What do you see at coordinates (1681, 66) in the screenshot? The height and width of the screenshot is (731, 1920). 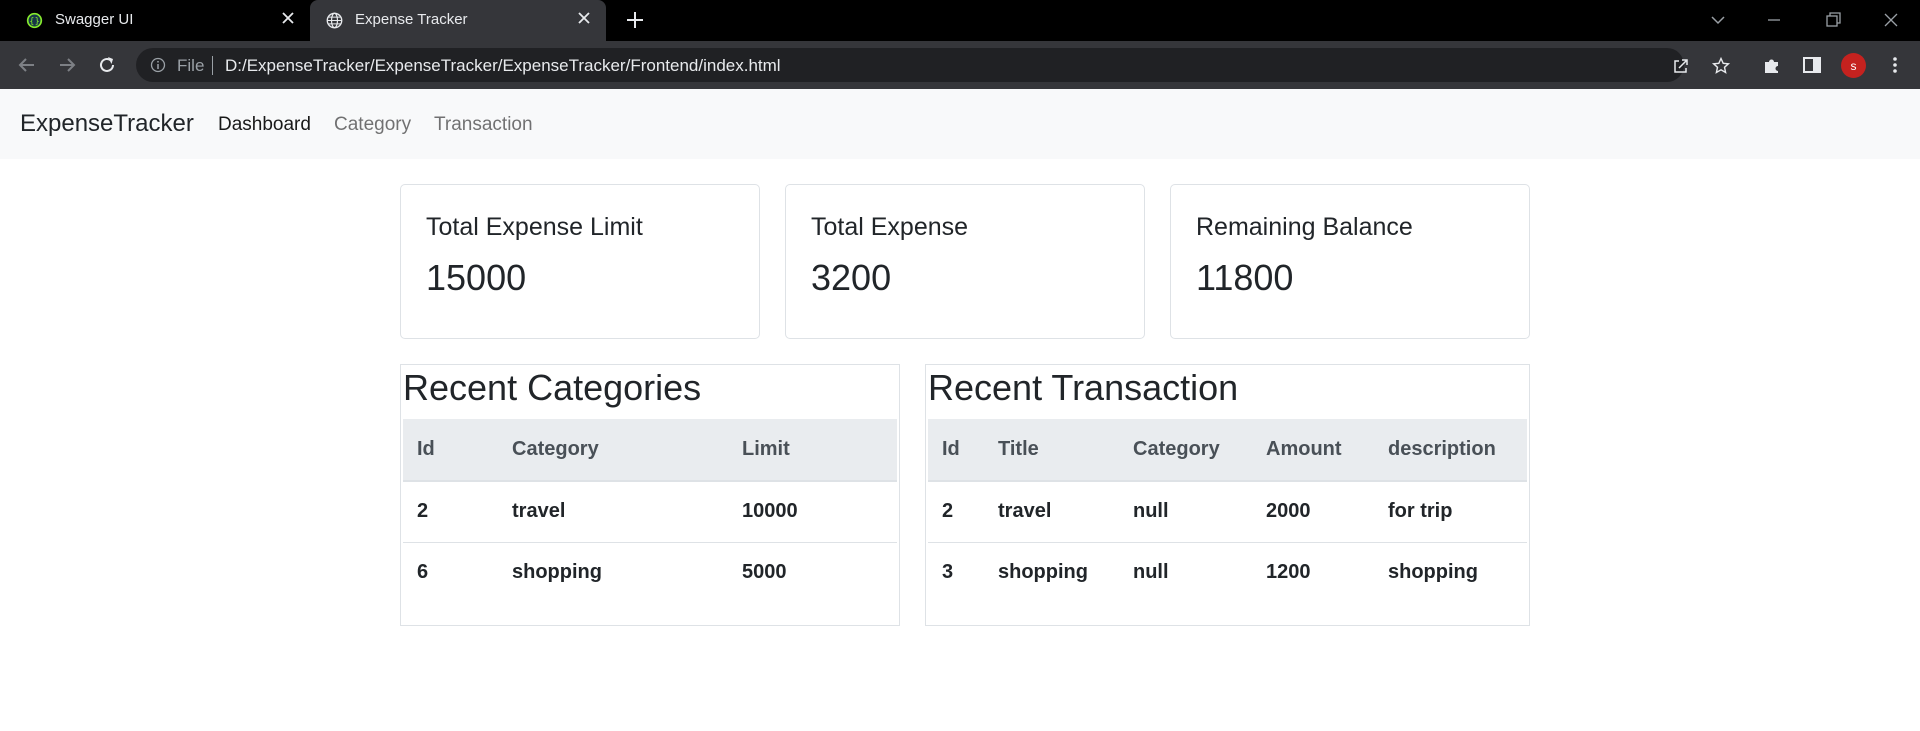 I see `share-icon` at bounding box center [1681, 66].